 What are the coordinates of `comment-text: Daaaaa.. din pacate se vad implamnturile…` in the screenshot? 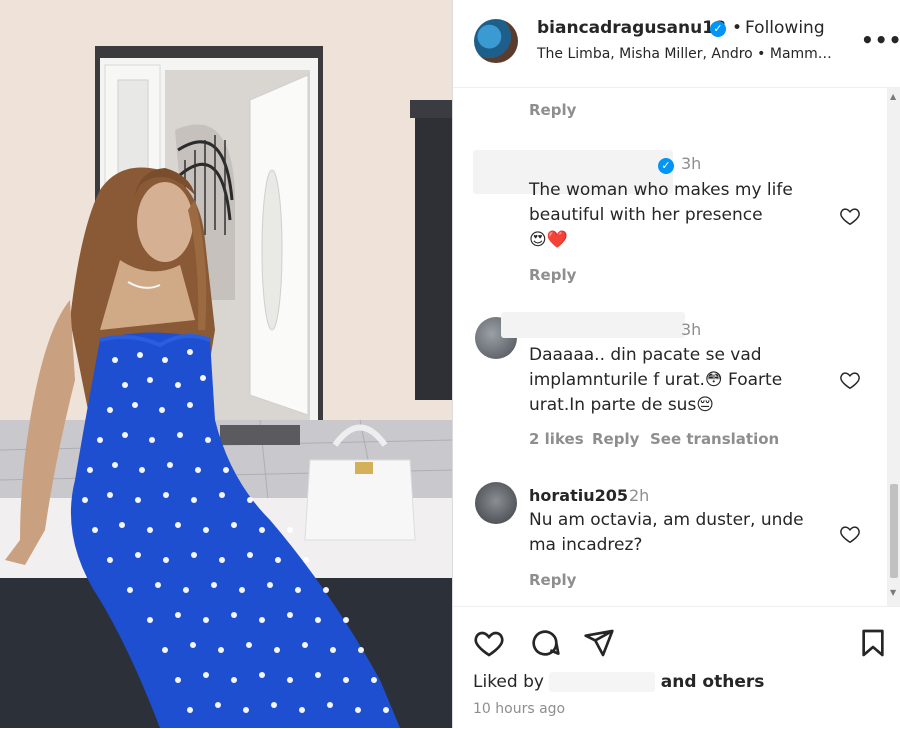 It's located at (679, 380).